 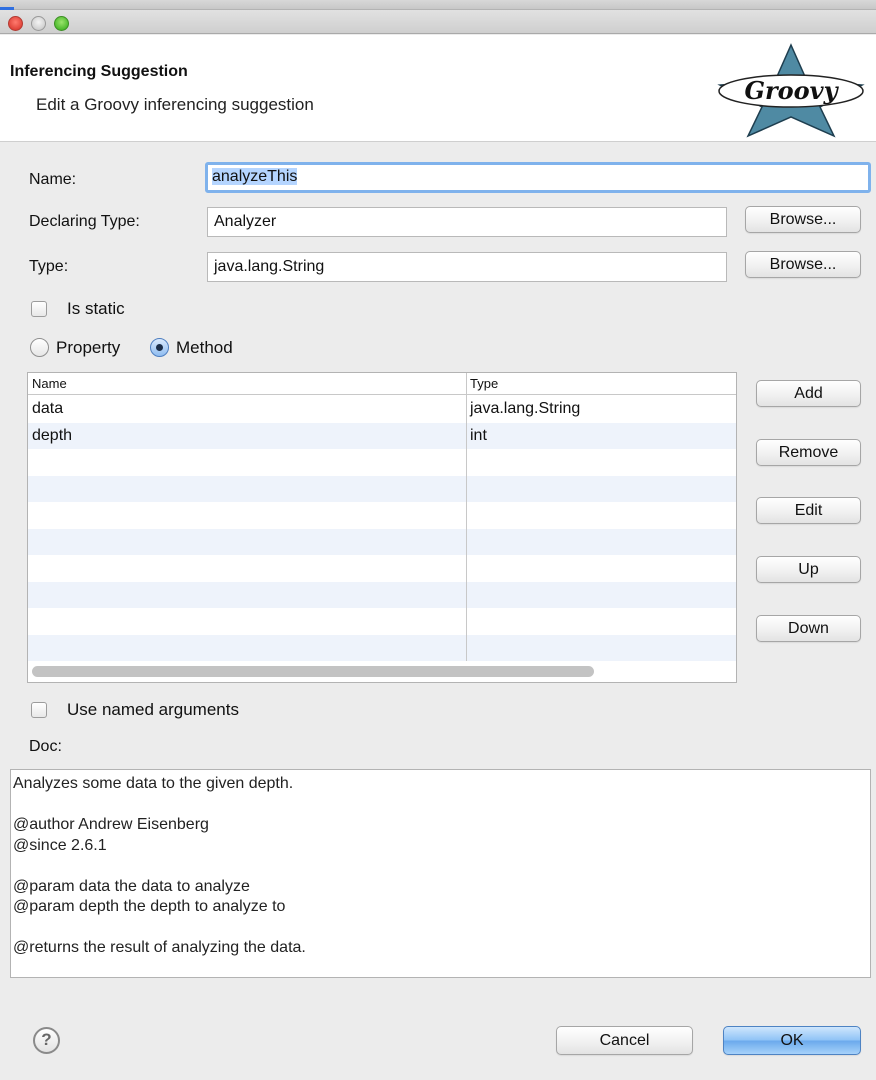 What do you see at coordinates (49, 266) in the screenshot?
I see `type-label: Type:` at bounding box center [49, 266].